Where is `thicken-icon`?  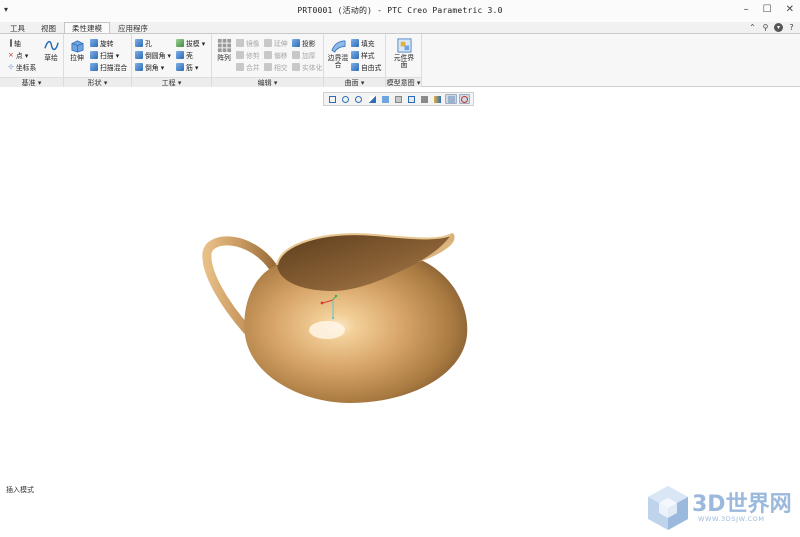 thicken-icon is located at coordinates (296, 55).